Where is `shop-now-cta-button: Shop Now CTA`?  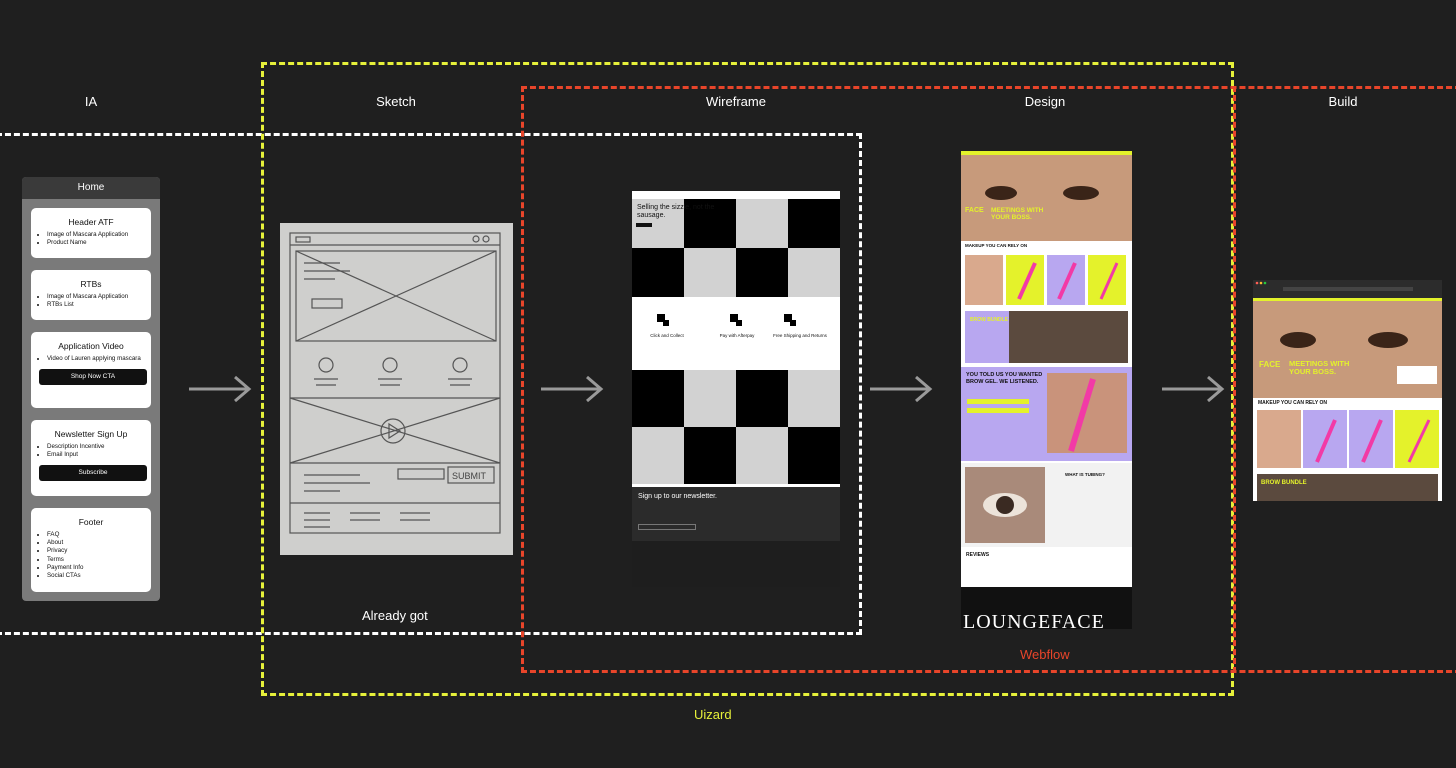
shop-now-cta-button: Shop Now CTA is located at coordinates (93, 377).